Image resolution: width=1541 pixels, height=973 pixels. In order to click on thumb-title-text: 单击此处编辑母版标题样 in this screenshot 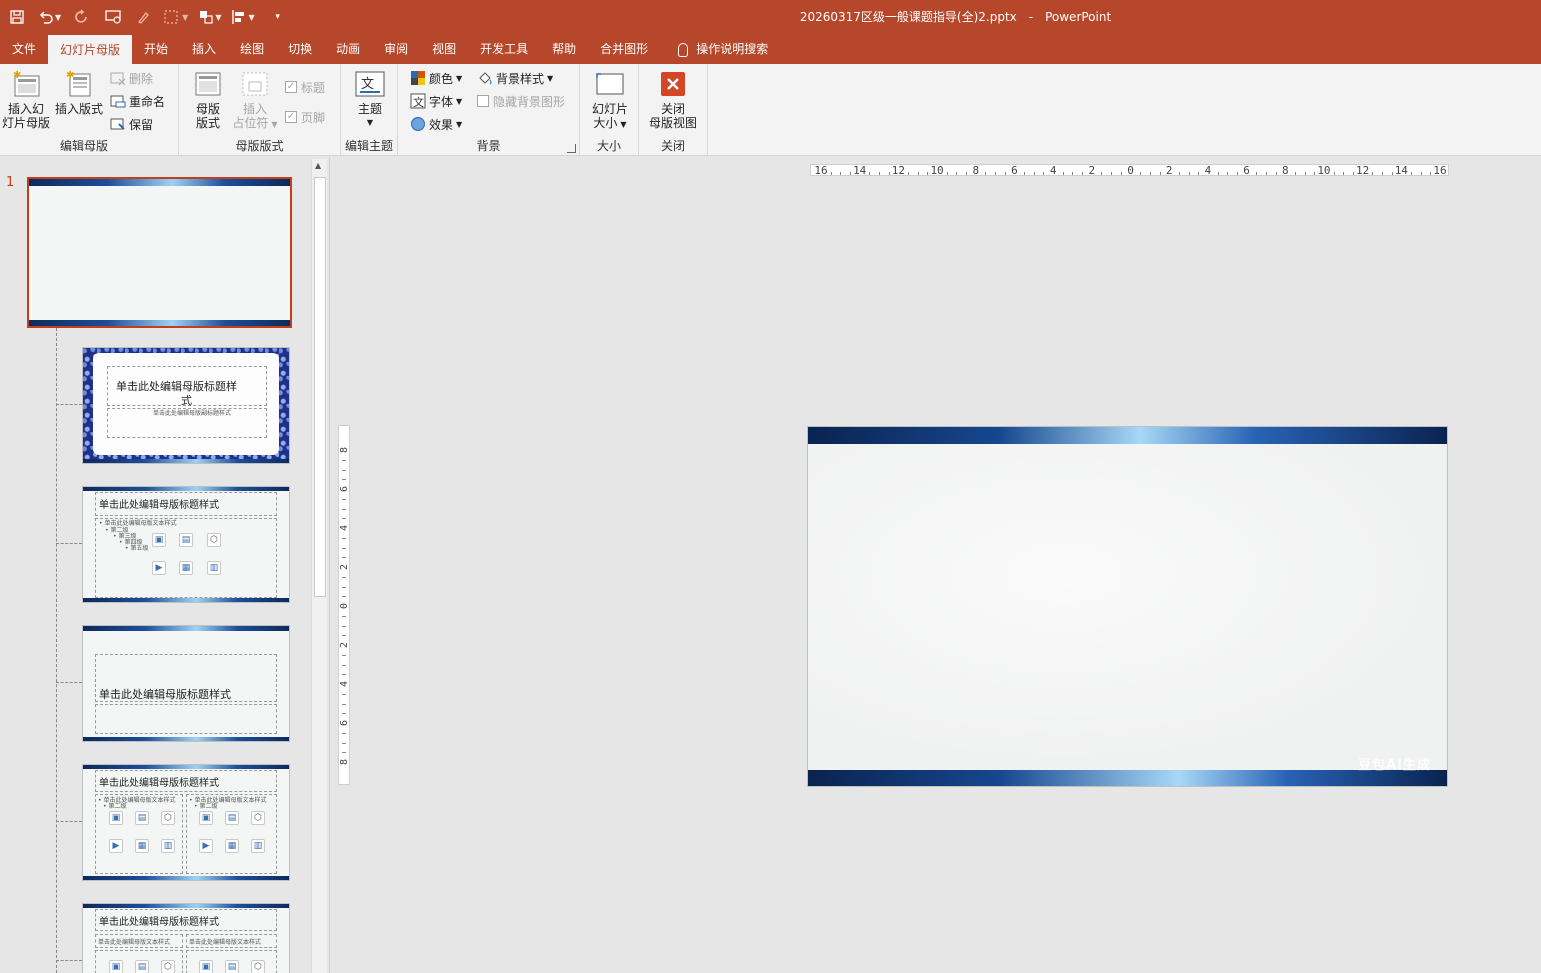, I will do `click(176, 386)`.